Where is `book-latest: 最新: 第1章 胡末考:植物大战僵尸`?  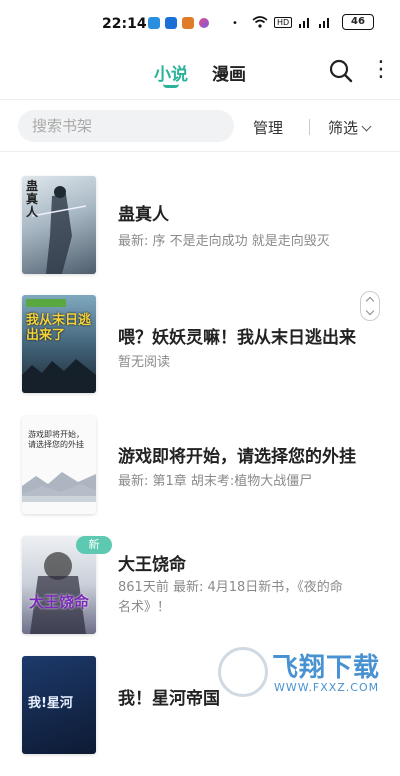
book-latest: 最新: 第1章 胡末考:植物大战僵尸 is located at coordinates (215, 481).